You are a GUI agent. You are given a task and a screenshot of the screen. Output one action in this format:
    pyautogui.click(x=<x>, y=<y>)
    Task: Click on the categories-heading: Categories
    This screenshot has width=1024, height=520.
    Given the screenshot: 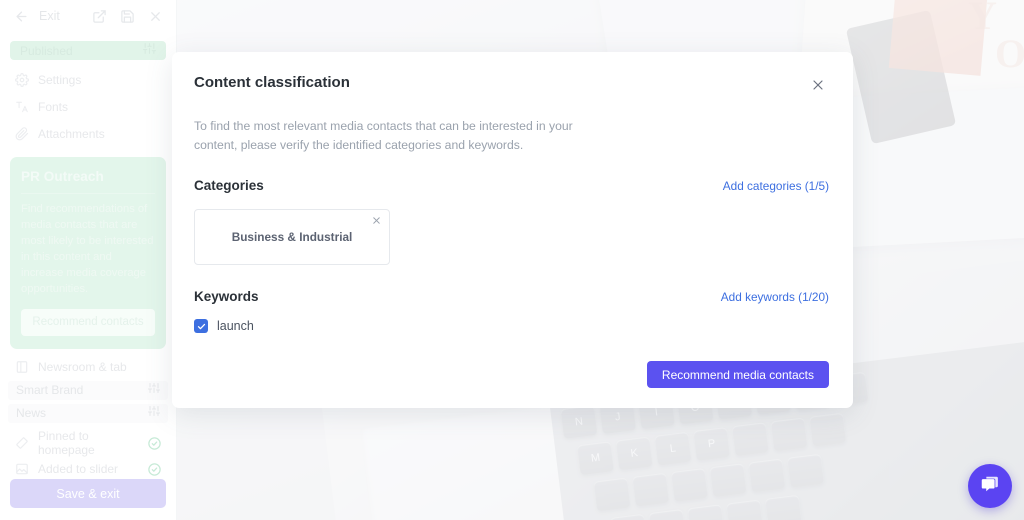 What is the action you would take?
    pyautogui.click(x=229, y=186)
    